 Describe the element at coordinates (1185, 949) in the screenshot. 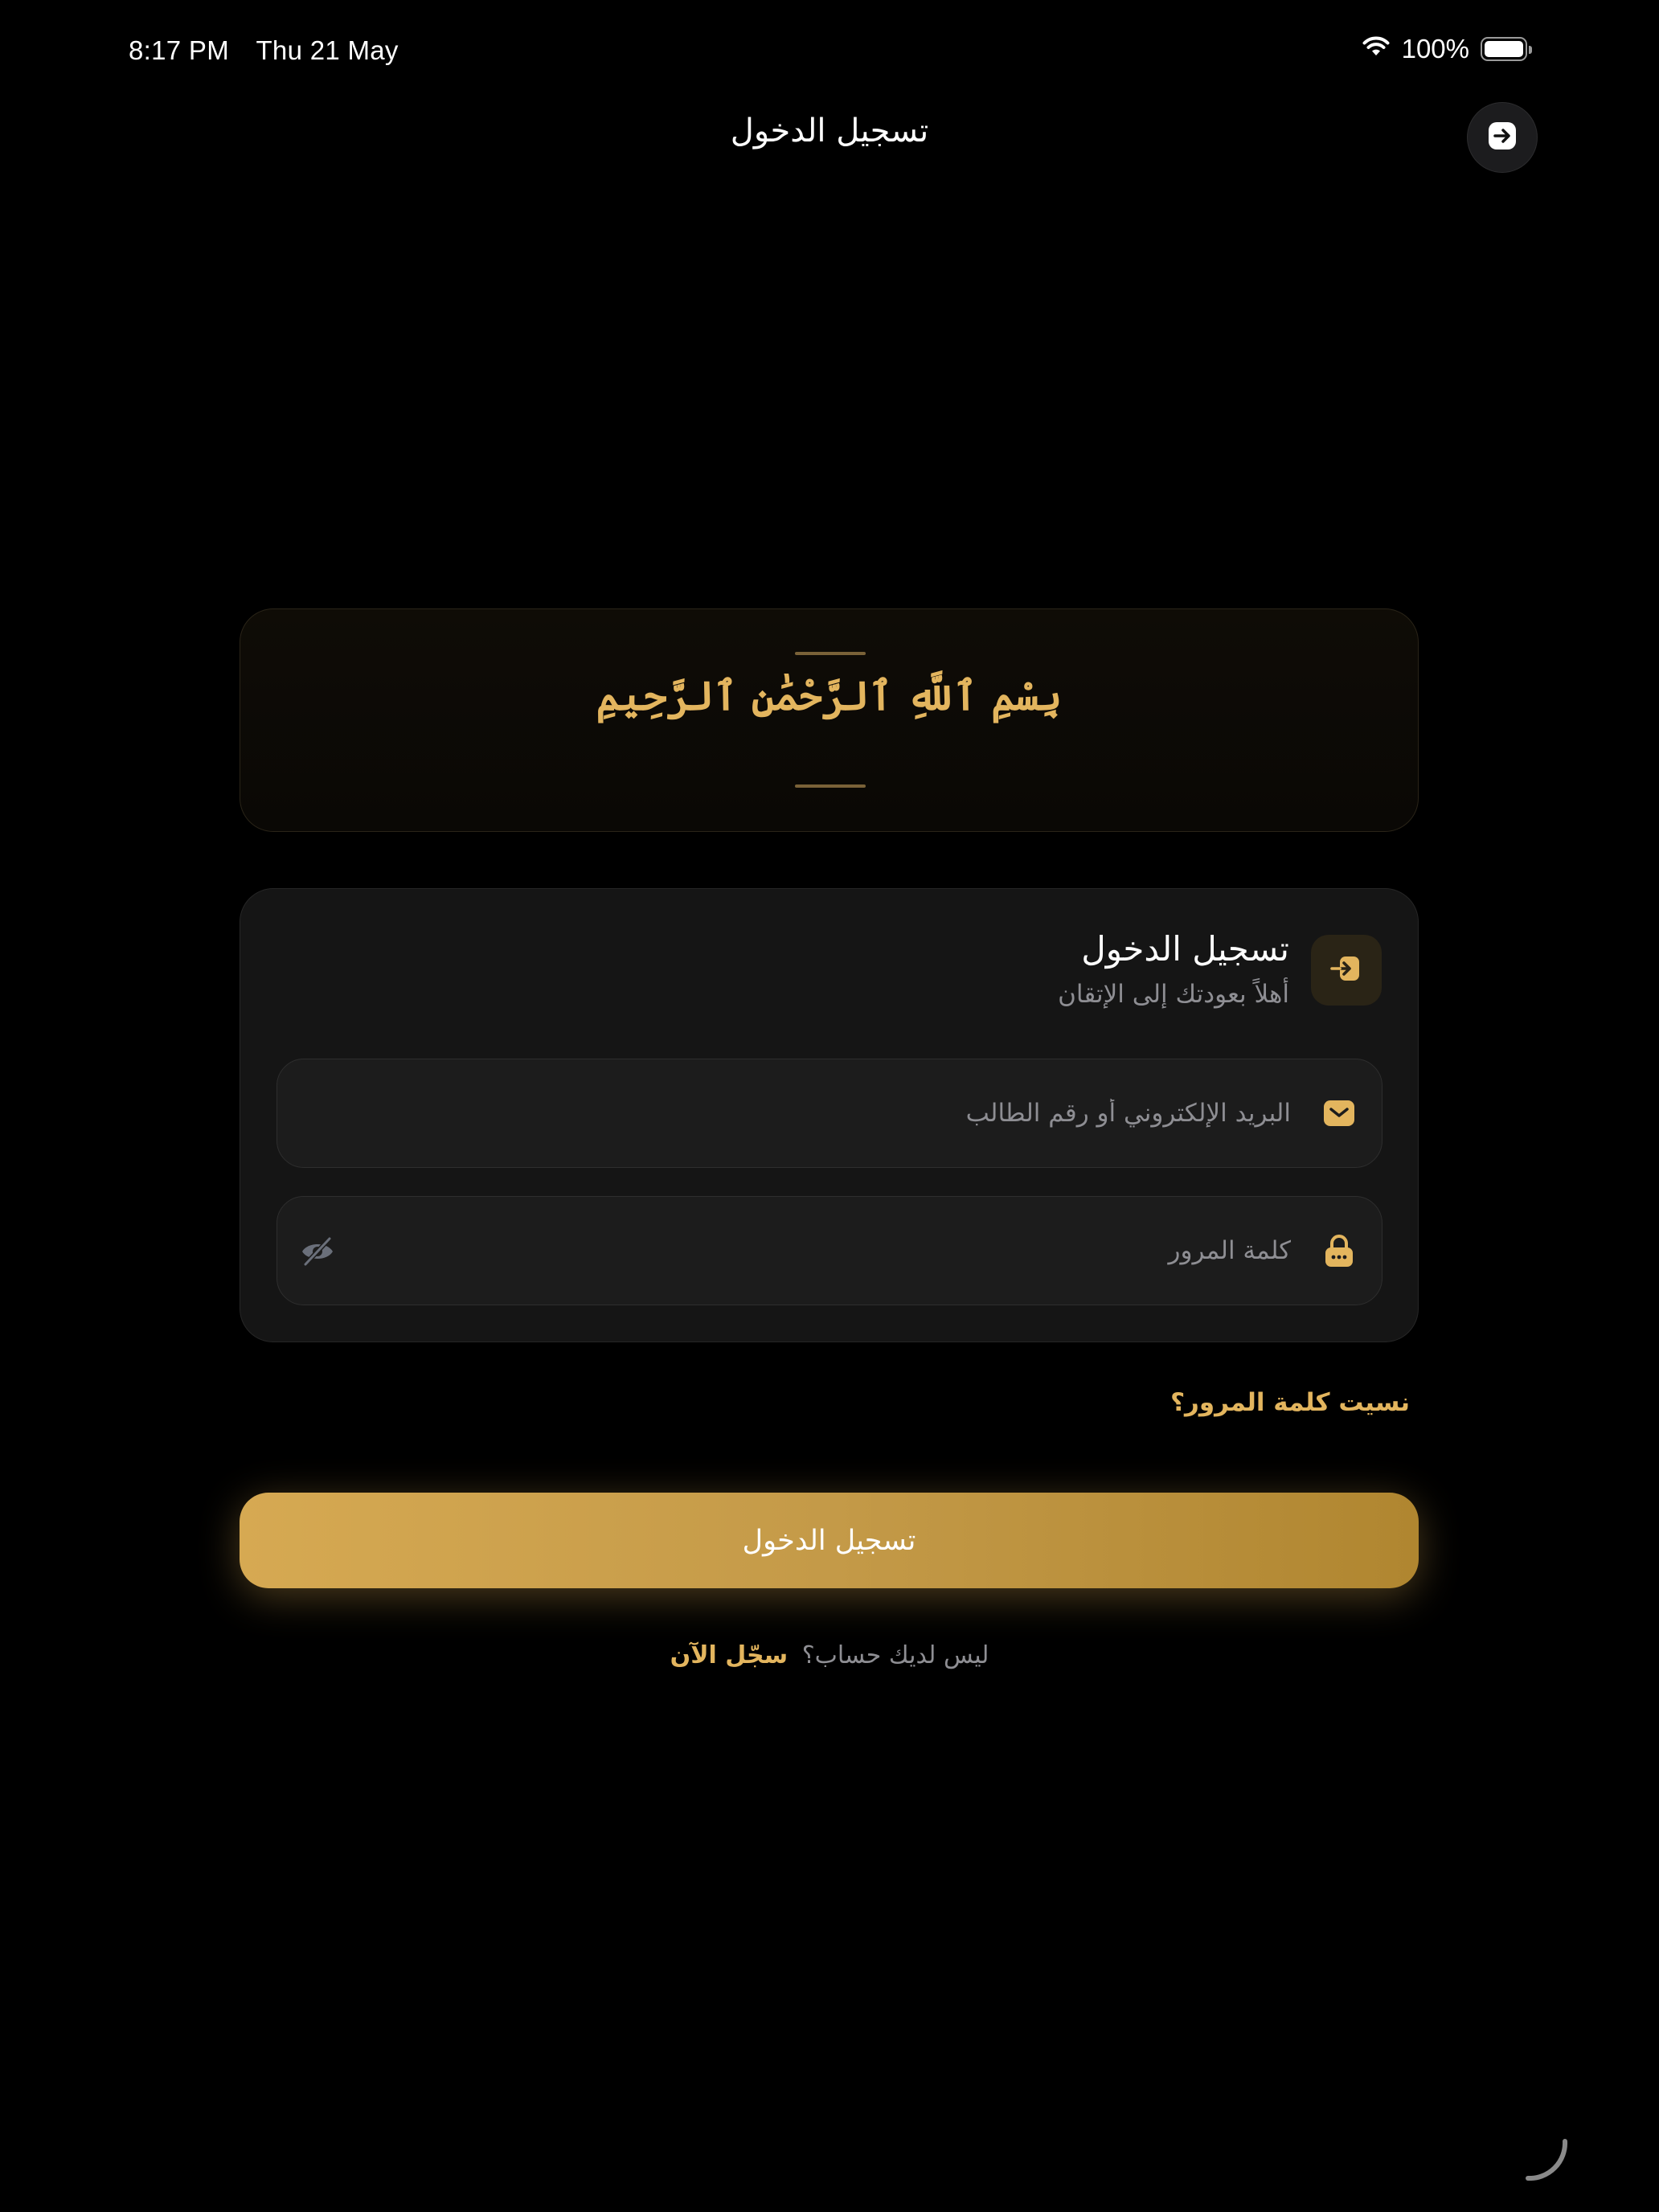

I see `login-title: تسجيل الدخول` at that location.